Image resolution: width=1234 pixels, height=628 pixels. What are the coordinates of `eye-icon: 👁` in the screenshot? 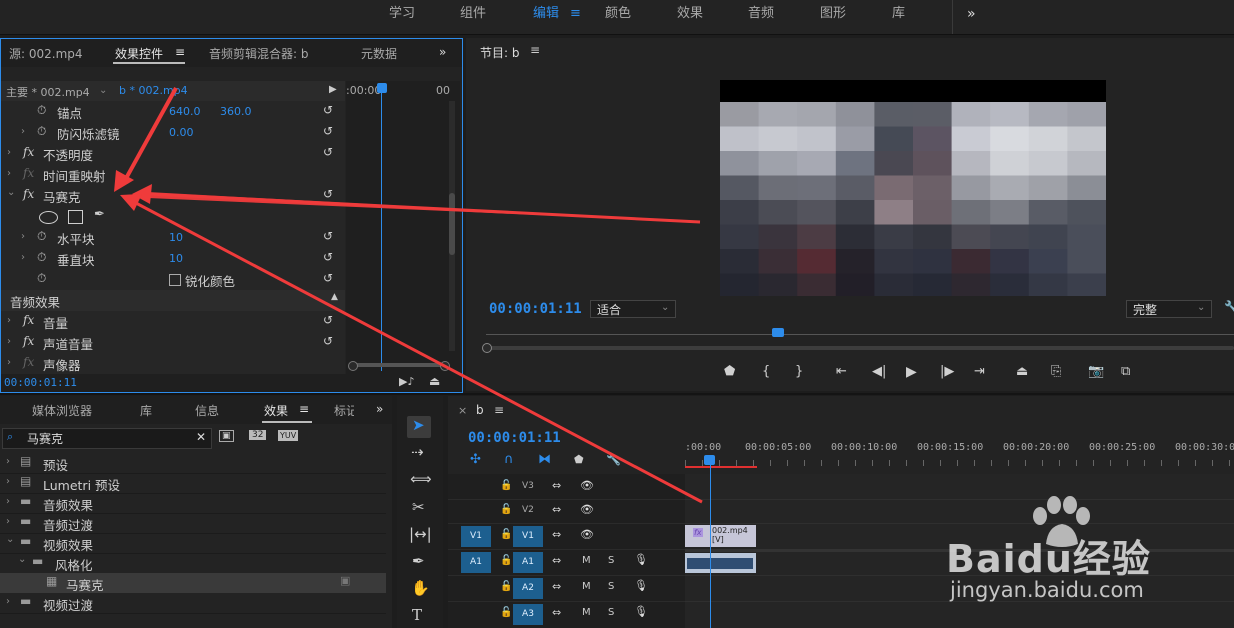 It's located at (587, 509).